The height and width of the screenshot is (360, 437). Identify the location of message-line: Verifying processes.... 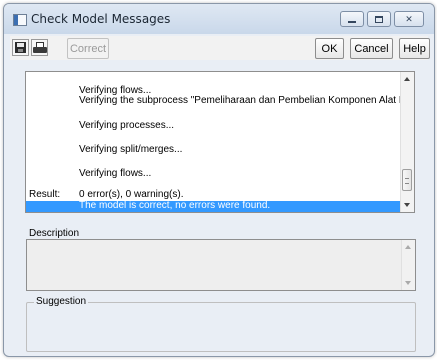
(126, 125).